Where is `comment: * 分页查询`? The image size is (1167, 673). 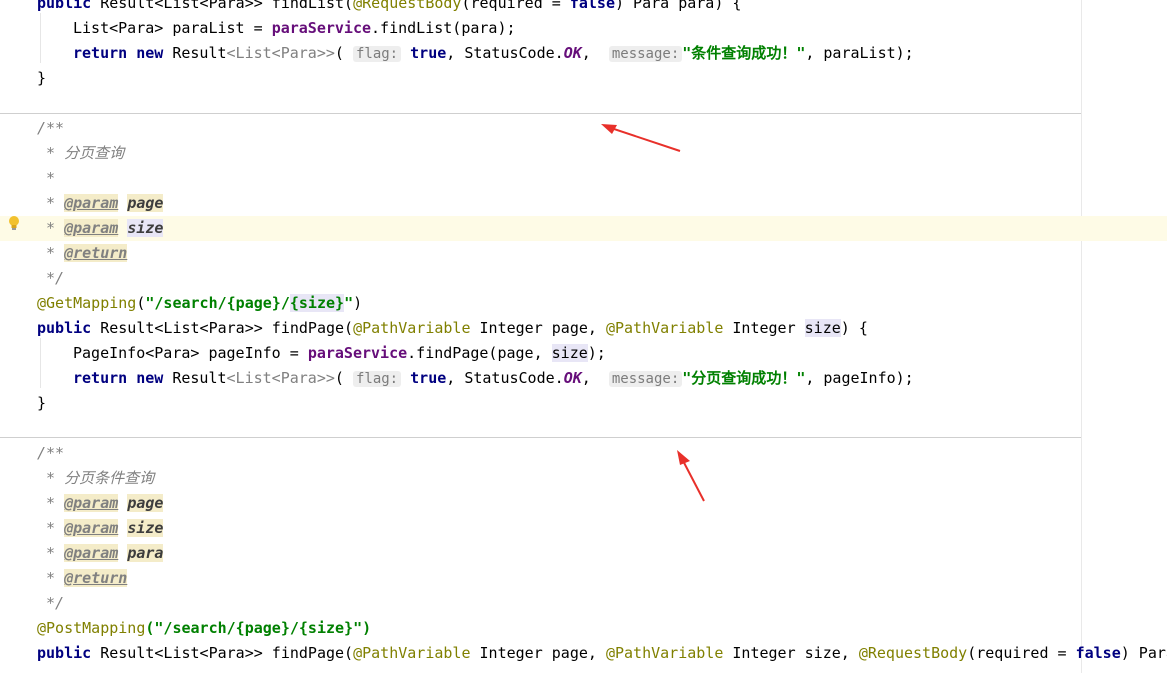
comment: * 分页查询 is located at coordinates (81, 153).